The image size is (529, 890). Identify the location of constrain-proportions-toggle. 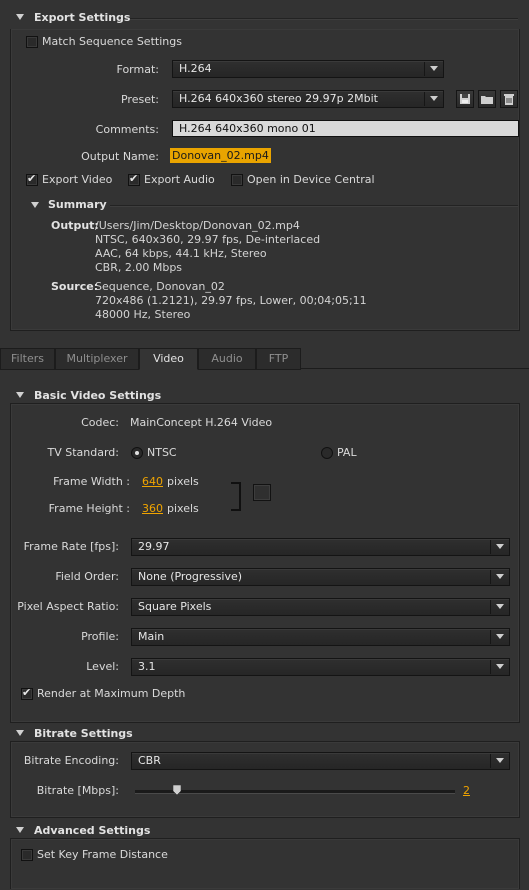
(262, 492).